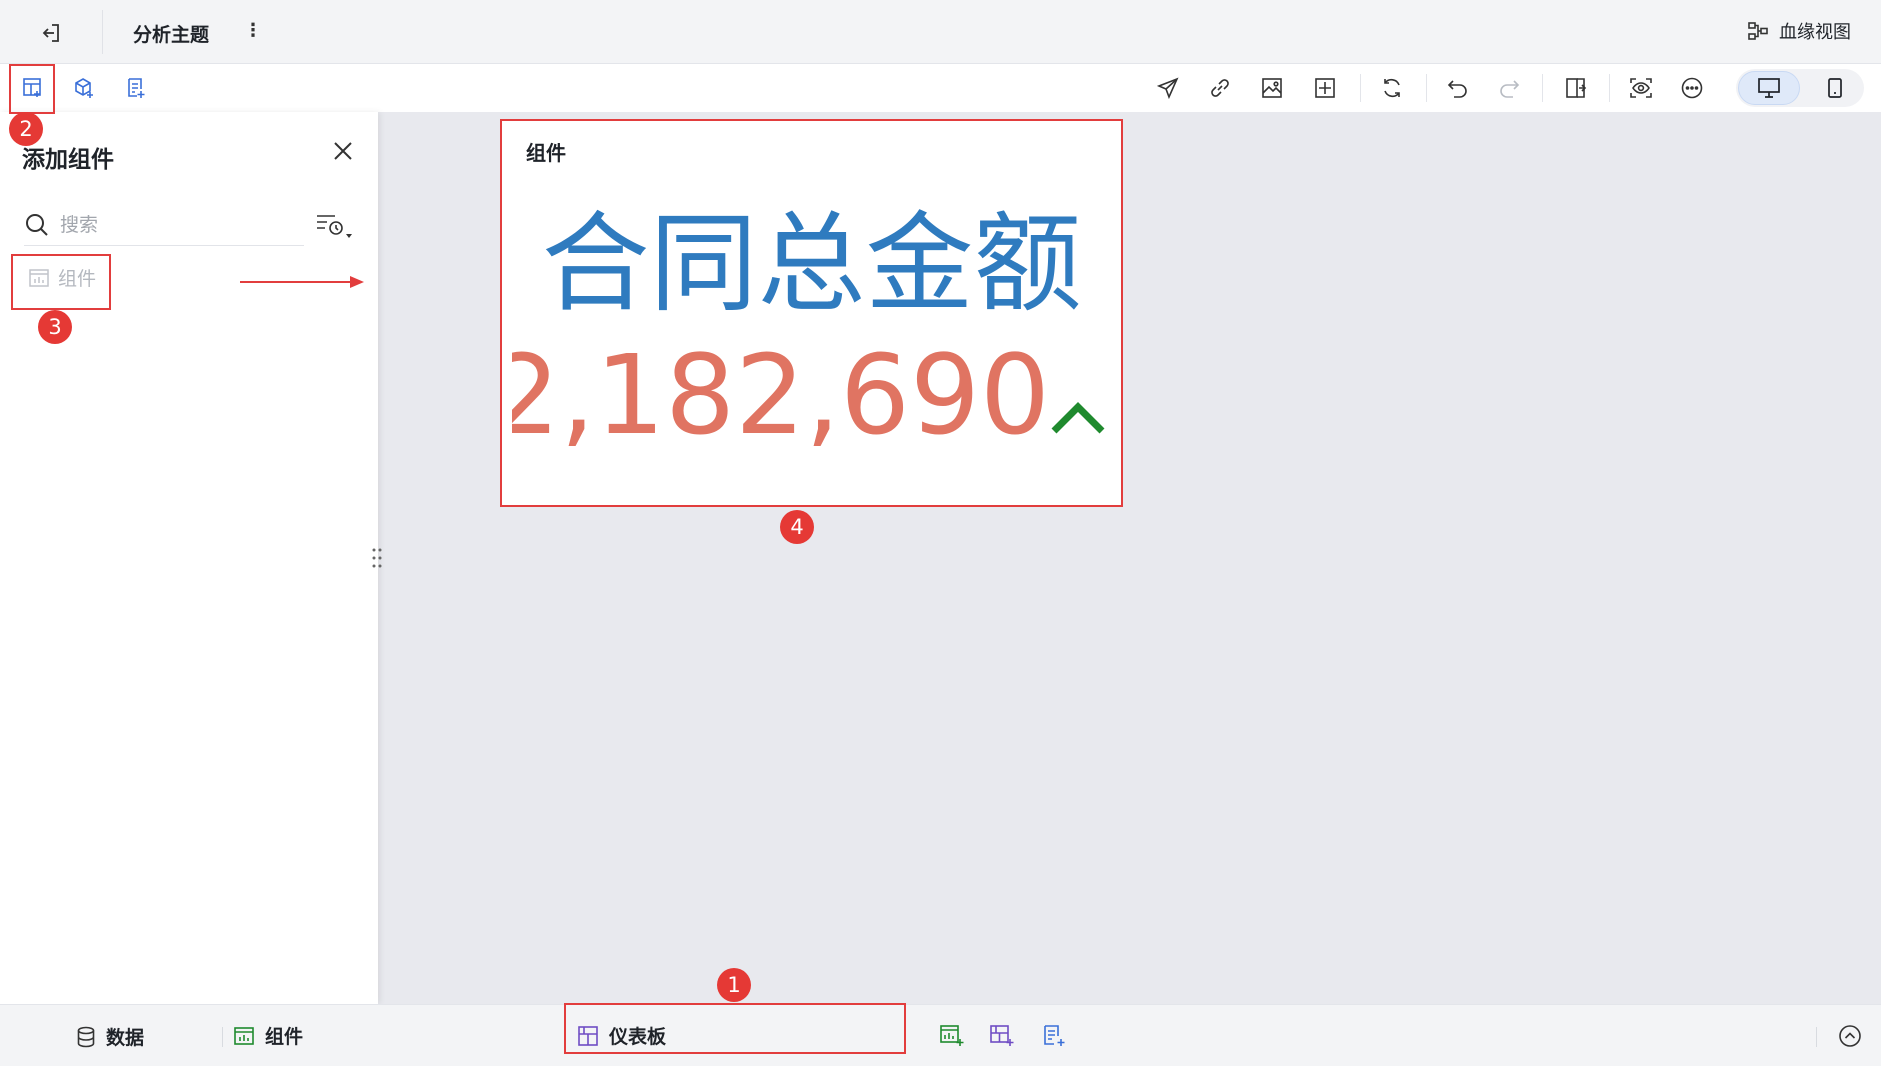 The height and width of the screenshot is (1066, 1881). I want to click on bottom-bar: 数据 组件 仪表板, so click(940, 1035).